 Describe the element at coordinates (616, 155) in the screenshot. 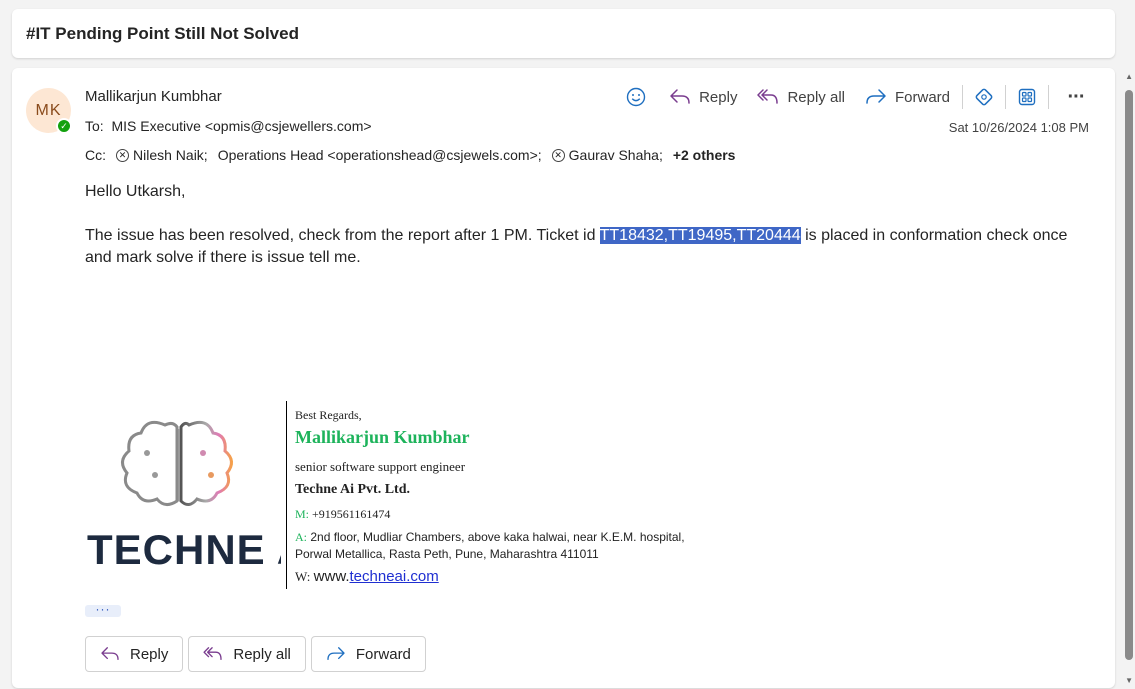

I see `cc-recipient: Gaurav Shaha;` at that location.